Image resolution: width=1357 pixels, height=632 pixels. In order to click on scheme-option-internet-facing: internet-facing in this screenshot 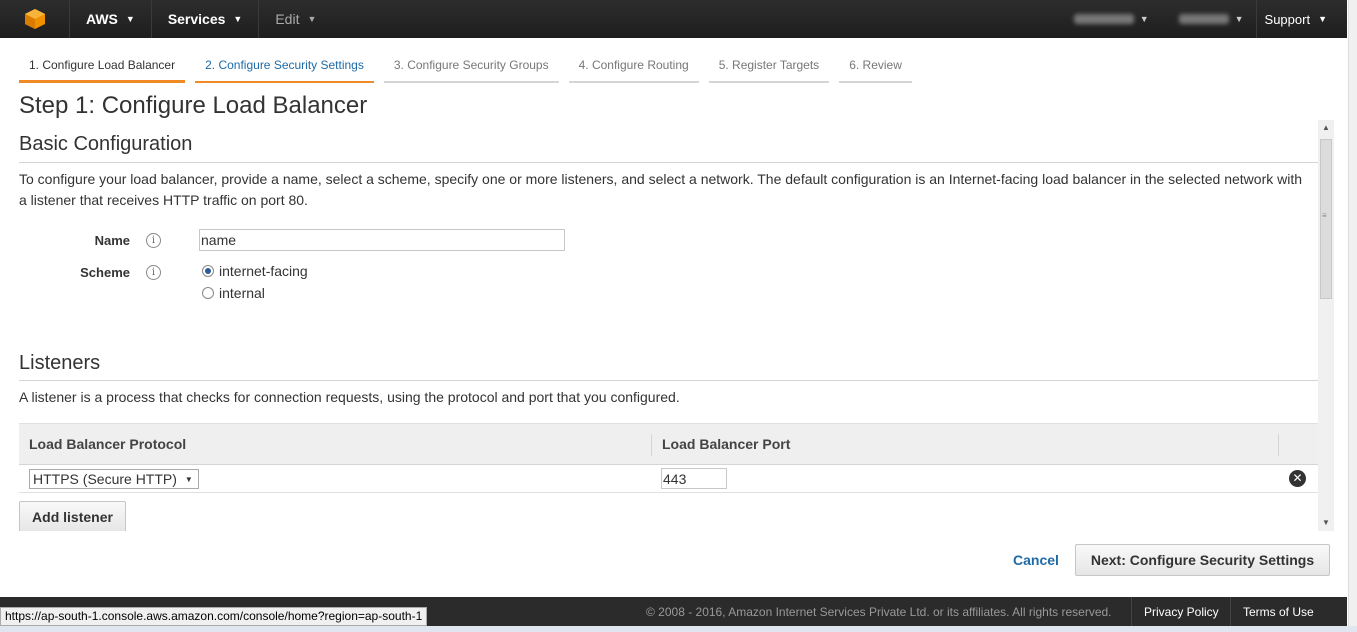, I will do `click(255, 271)`.